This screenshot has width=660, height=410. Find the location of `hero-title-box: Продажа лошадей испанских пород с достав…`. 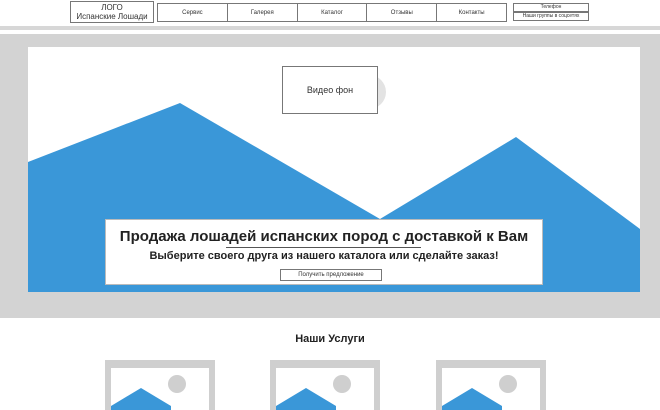

hero-title-box: Продажа лошадей испанских пород с достав… is located at coordinates (324, 252).